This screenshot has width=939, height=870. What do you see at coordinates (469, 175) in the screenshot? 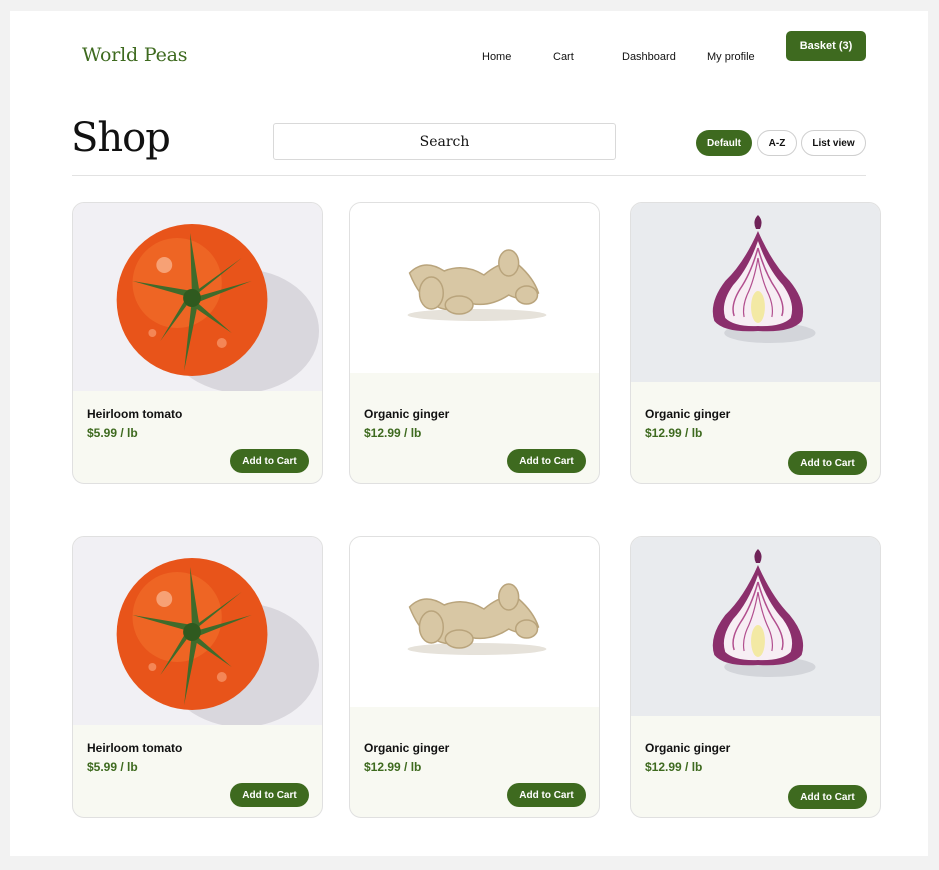
I see `divider` at bounding box center [469, 175].